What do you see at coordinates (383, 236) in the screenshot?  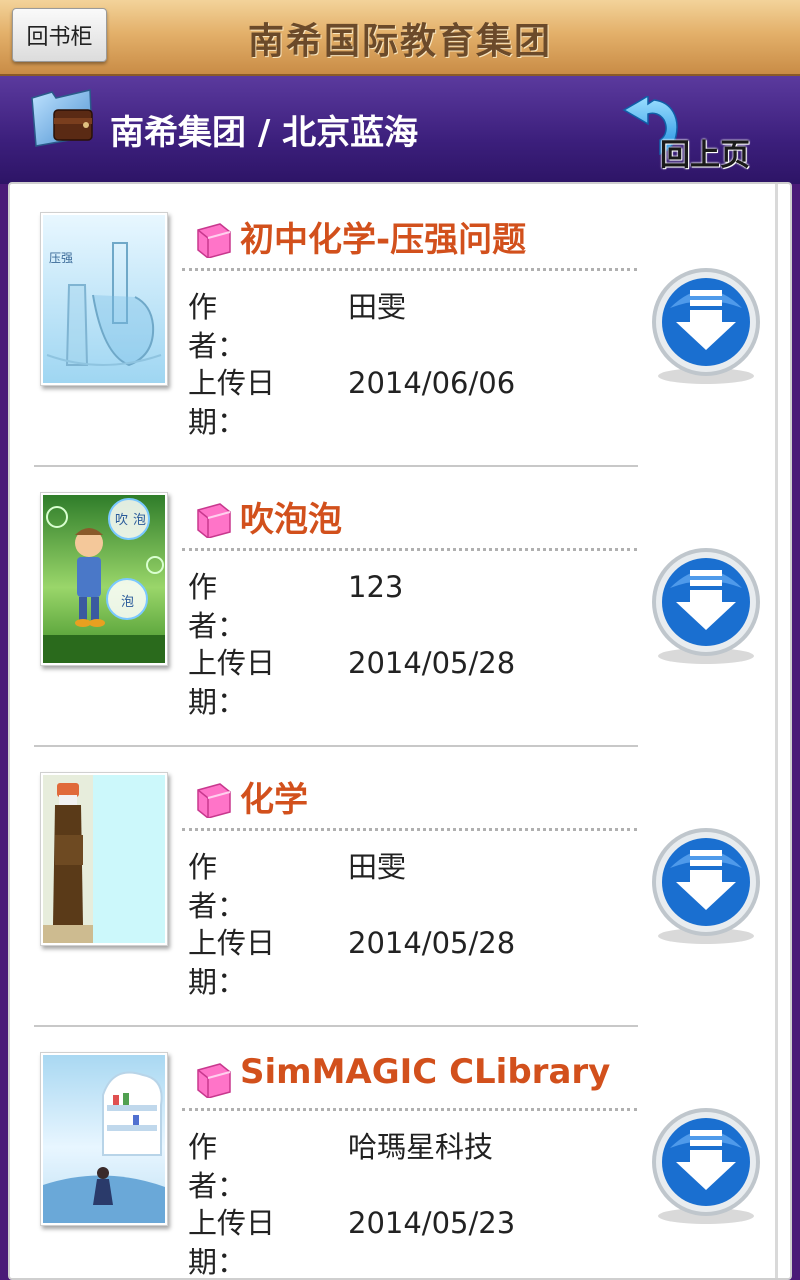 I see `book-title: 初中化学-压强问题` at bounding box center [383, 236].